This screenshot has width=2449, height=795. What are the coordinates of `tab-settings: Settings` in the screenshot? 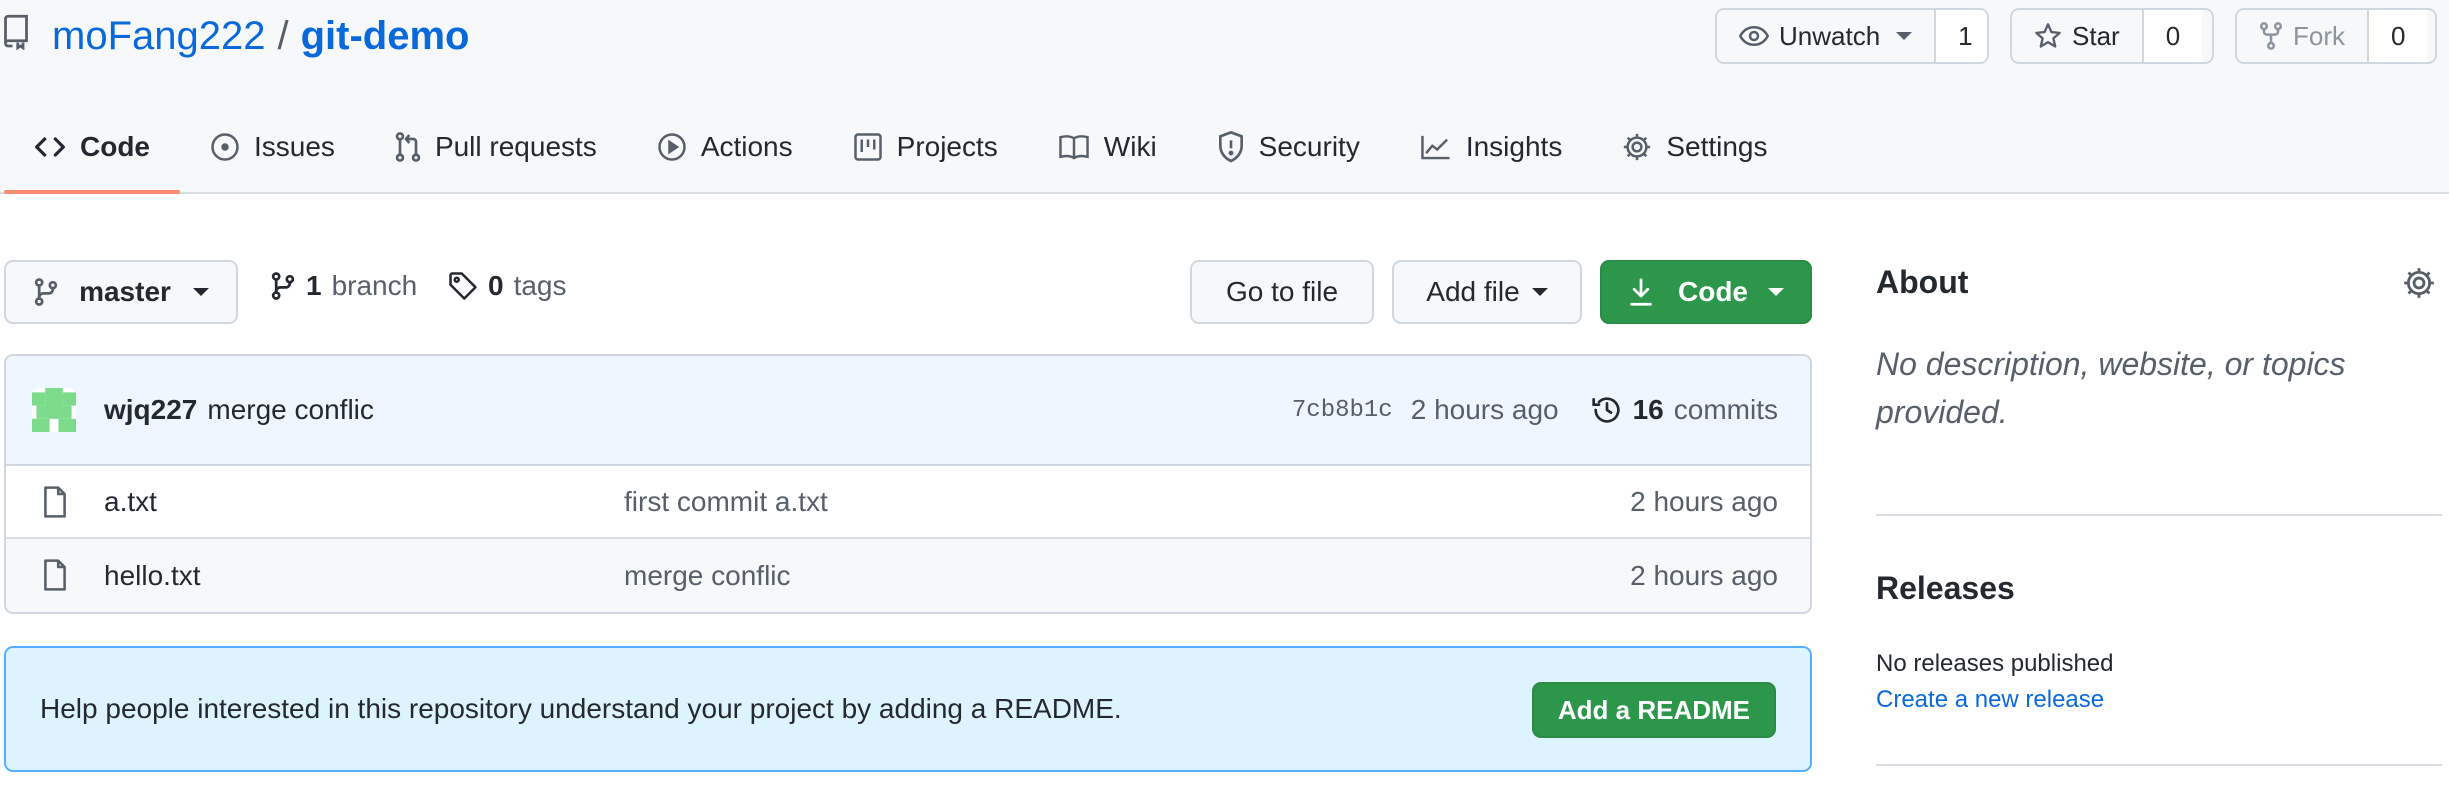 It's located at (1694, 147).